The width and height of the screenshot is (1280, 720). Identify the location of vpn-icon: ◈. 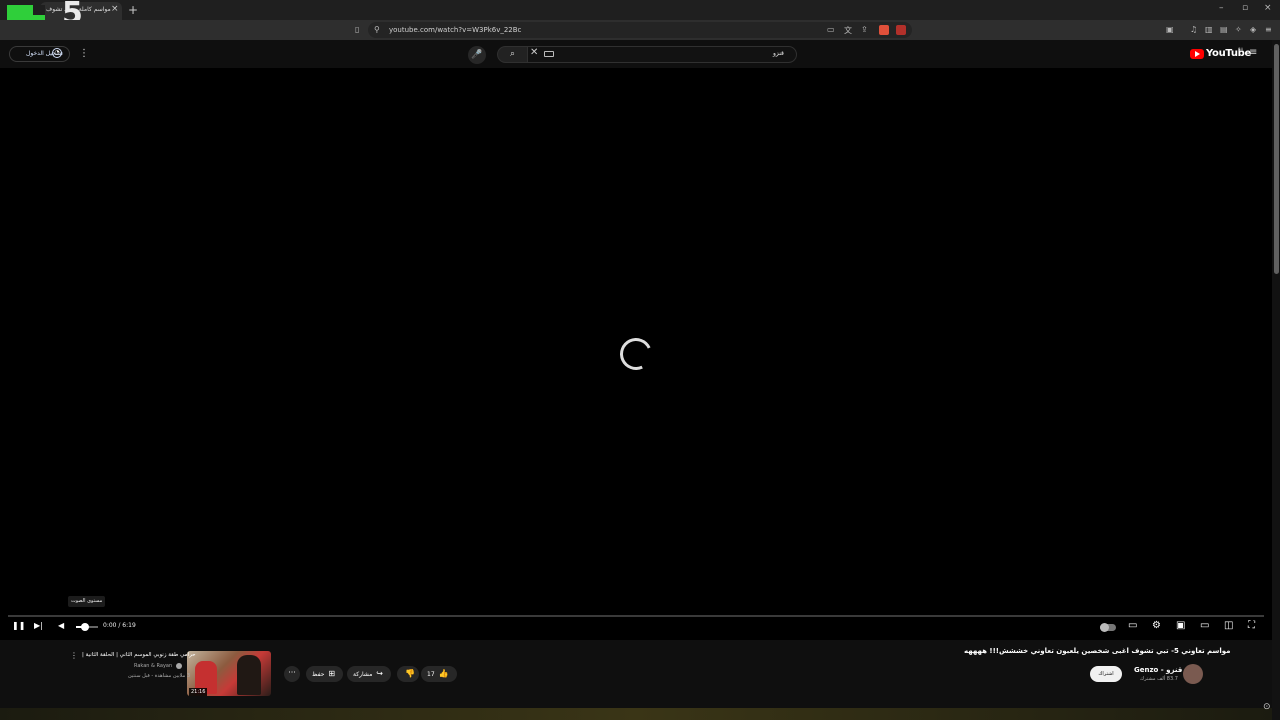
(1253, 29).